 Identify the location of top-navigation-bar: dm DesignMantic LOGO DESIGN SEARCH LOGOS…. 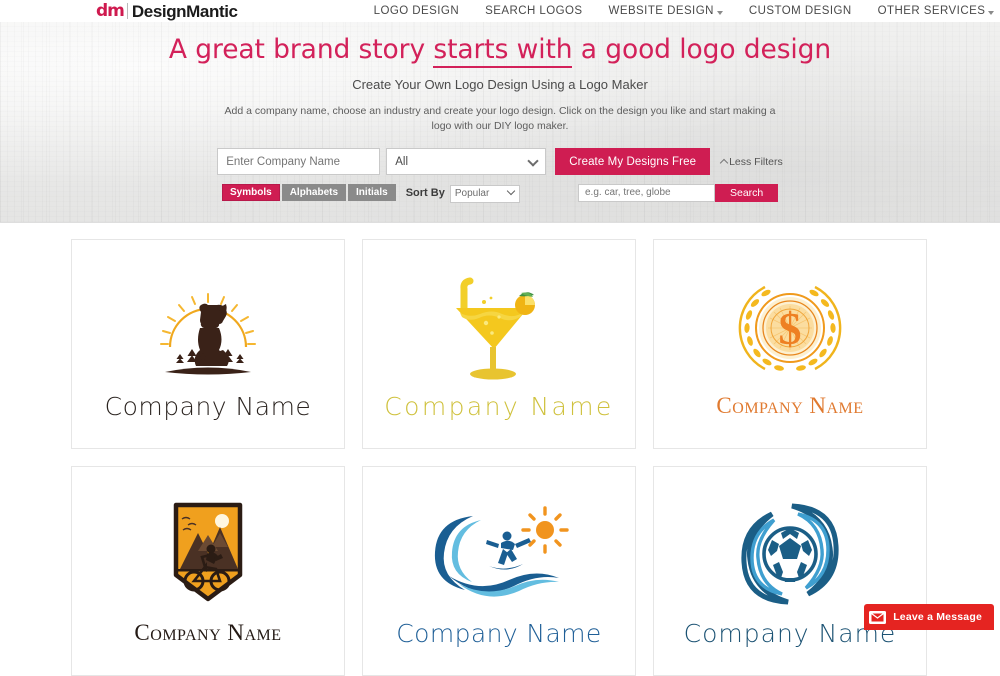
(500, 11).